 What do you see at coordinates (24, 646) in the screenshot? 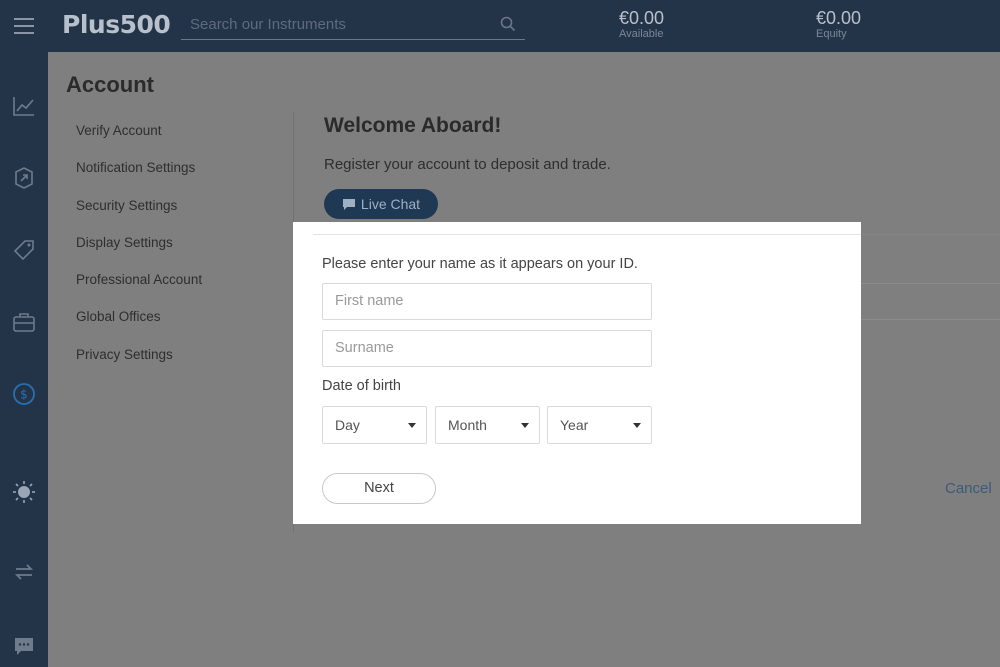
I see `chat-icon` at bounding box center [24, 646].